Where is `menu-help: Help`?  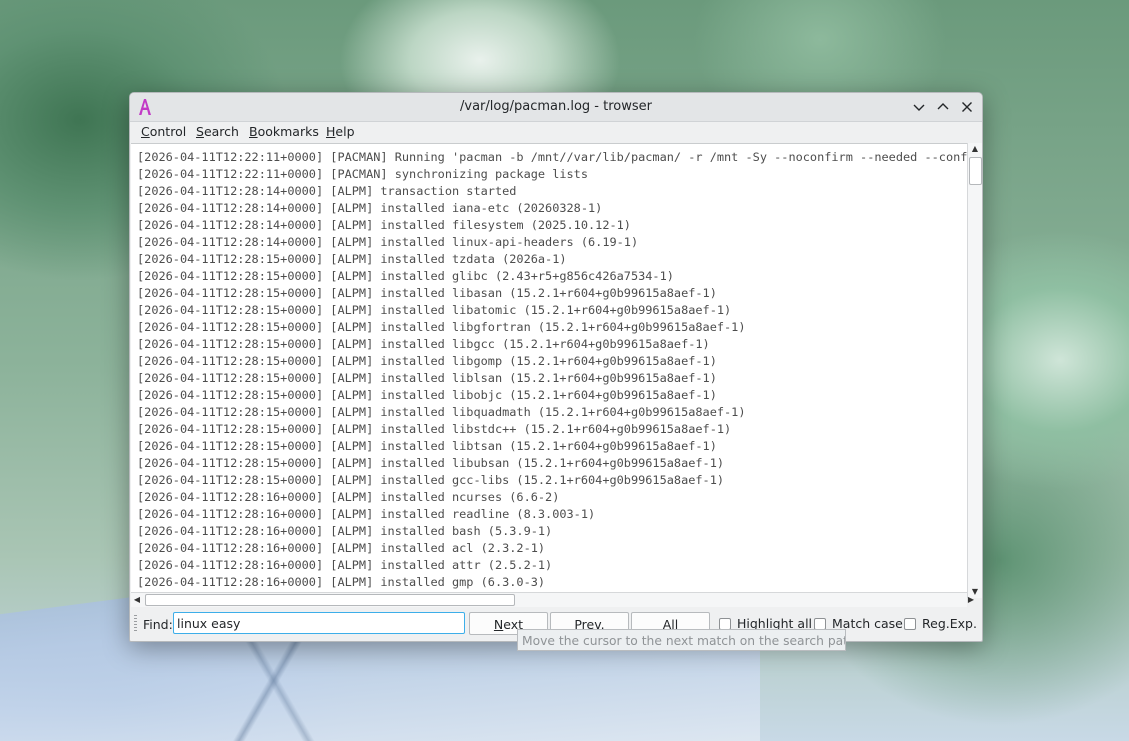
menu-help: Help is located at coordinates (340, 131).